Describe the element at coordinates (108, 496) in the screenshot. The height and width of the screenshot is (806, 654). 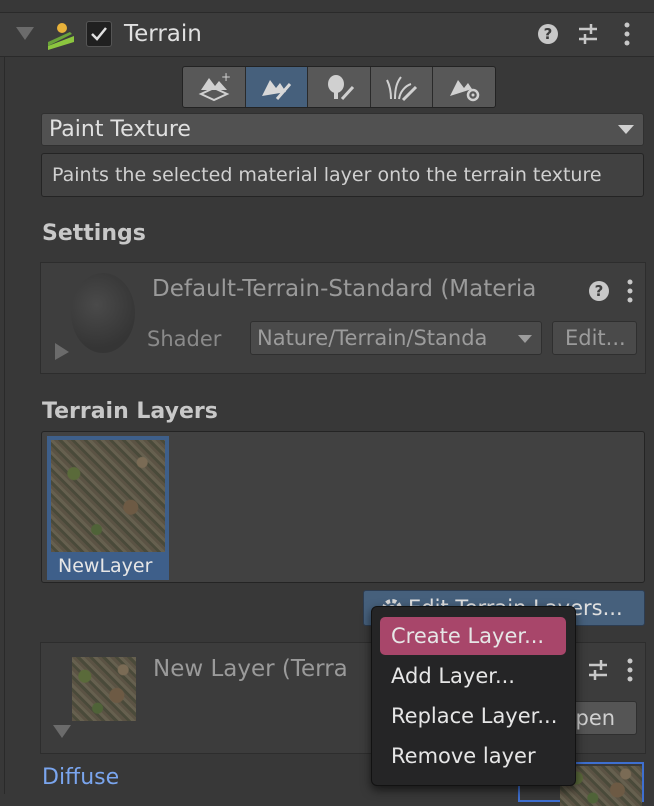
I see `layer-thumbnail` at that location.